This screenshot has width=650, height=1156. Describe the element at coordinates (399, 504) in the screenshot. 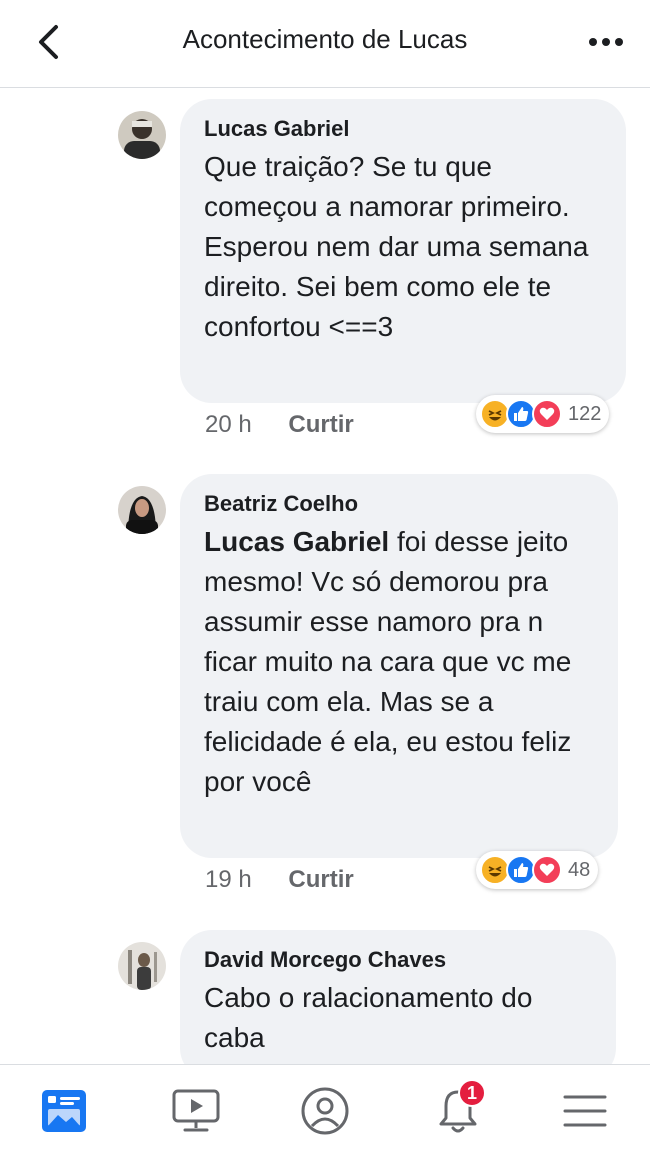

I see `comment-author: Beatriz Coelho` at that location.